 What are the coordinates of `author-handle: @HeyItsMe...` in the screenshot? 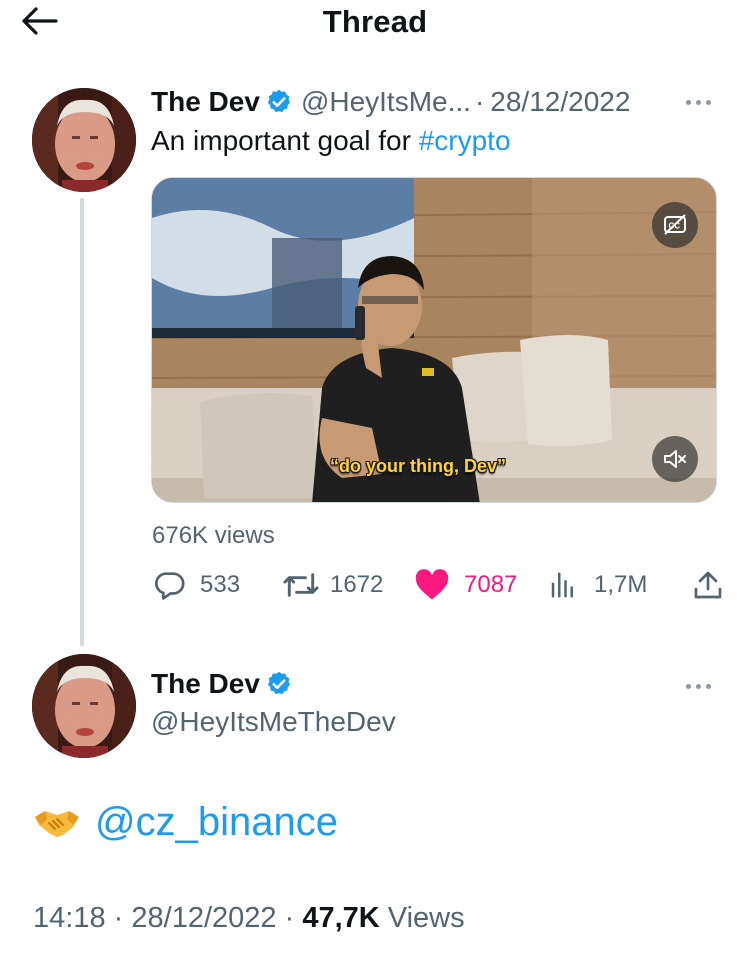 It's located at (386, 102).